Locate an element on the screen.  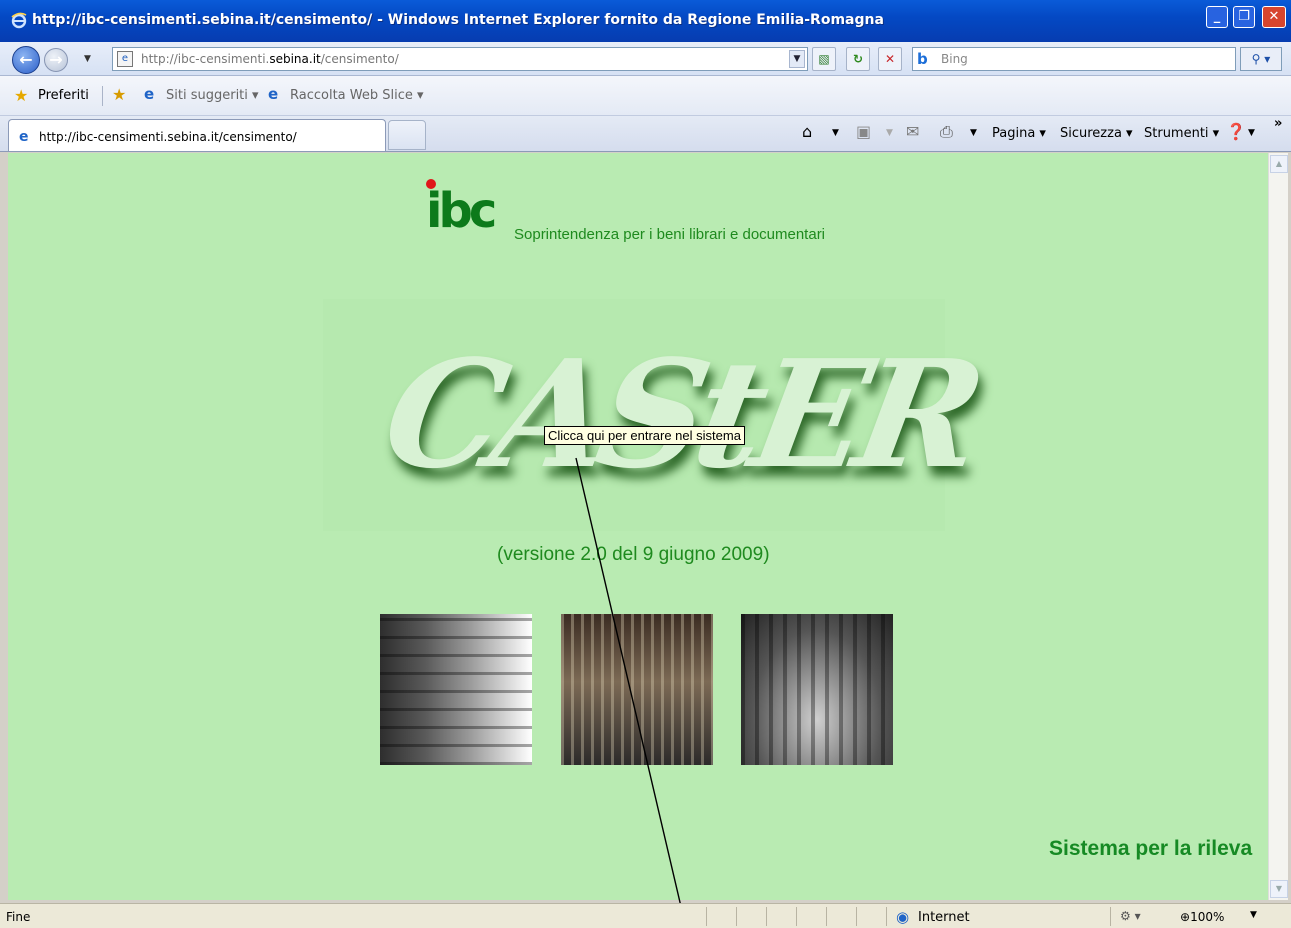
version-text: (versione 2.0 del 9 giugno 2009) is located at coordinates (633, 554).